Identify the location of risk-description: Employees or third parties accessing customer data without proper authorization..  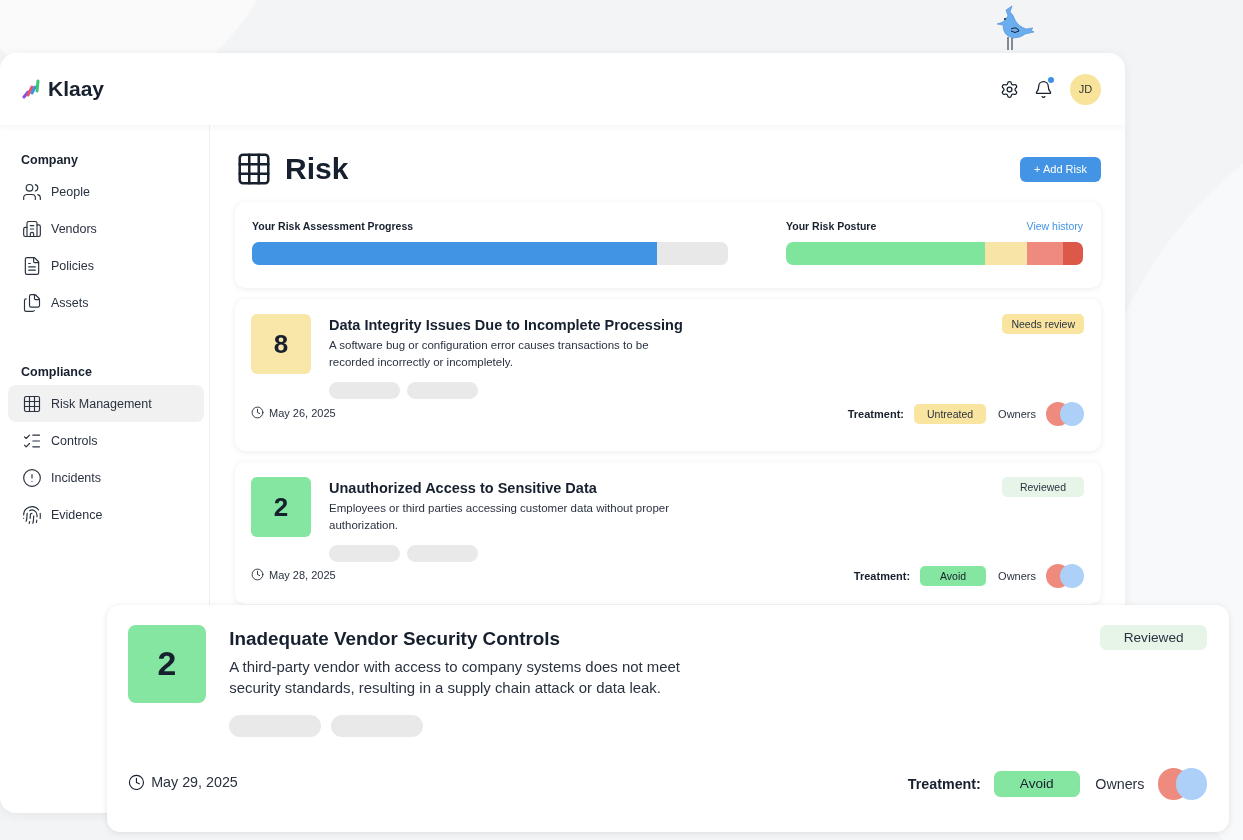
(500, 517).